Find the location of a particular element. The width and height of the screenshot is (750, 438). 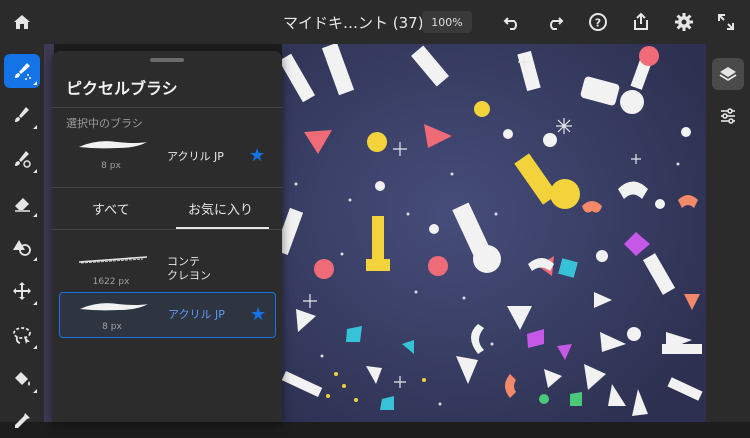

layers-button is located at coordinates (728, 74).